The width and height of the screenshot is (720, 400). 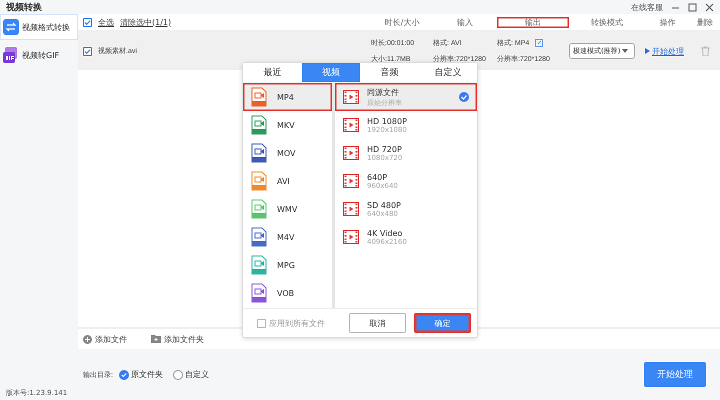 What do you see at coordinates (331, 72) in the screenshot?
I see `format-tab: 视频` at bounding box center [331, 72].